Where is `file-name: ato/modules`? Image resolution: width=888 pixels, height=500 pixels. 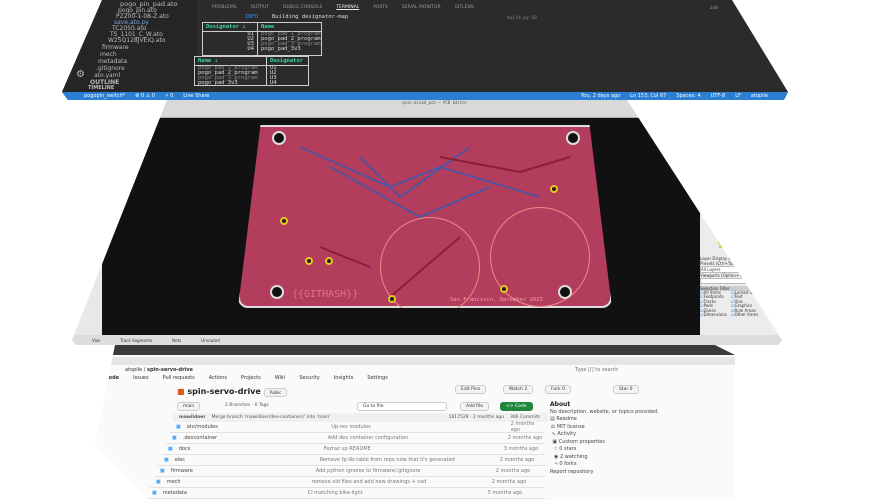 file-name: ato/modules is located at coordinates (259, 427).